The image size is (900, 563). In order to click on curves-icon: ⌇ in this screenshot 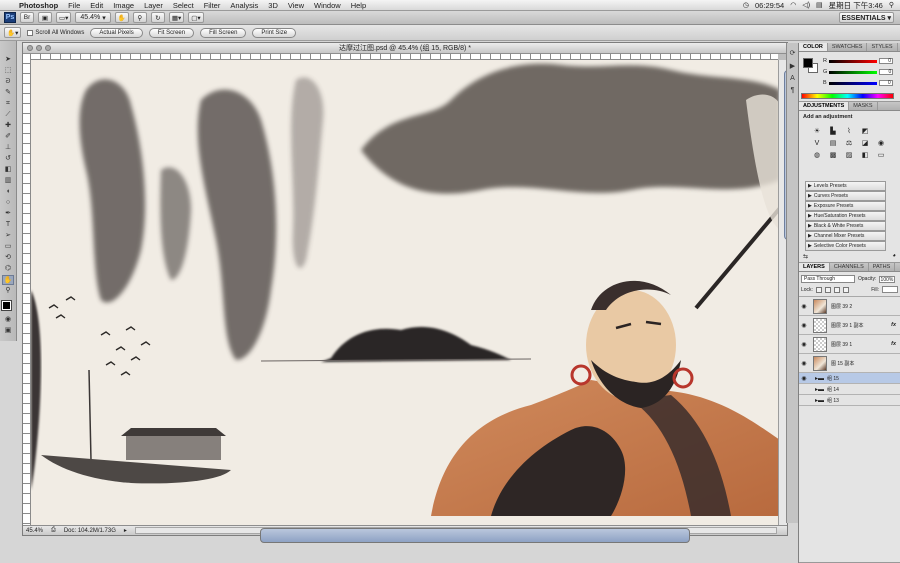, I will do `click(849, 132)`.